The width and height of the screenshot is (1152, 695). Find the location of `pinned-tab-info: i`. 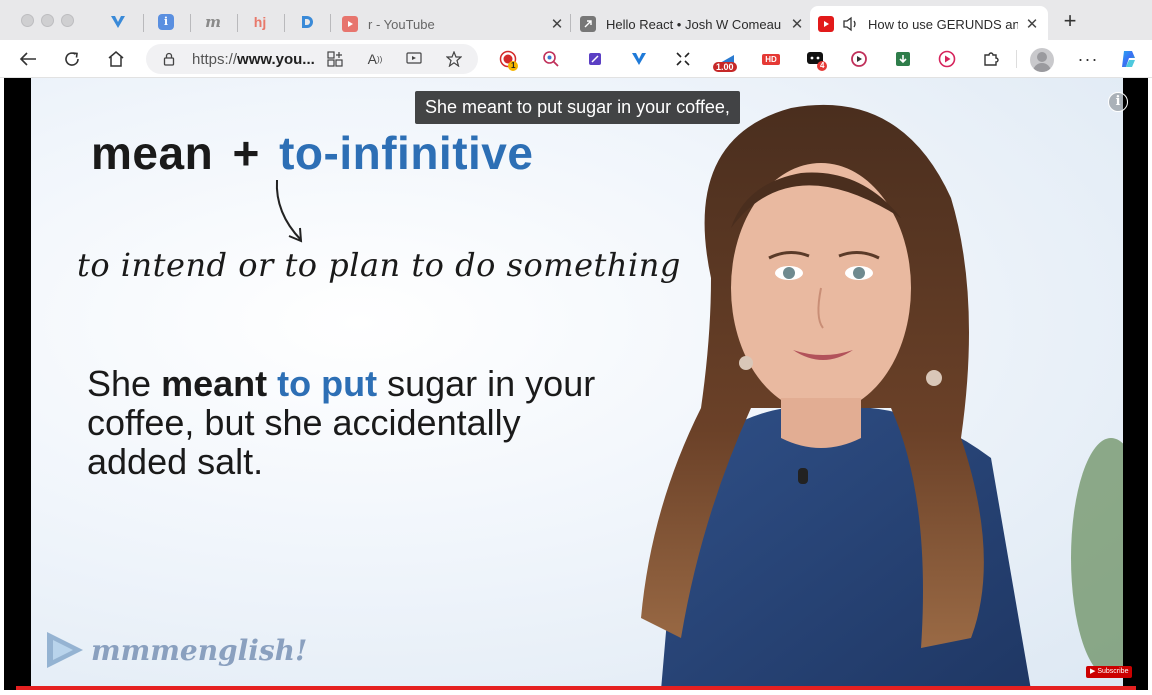

pinned-tab-info: i is located at coordinates (166, 22).